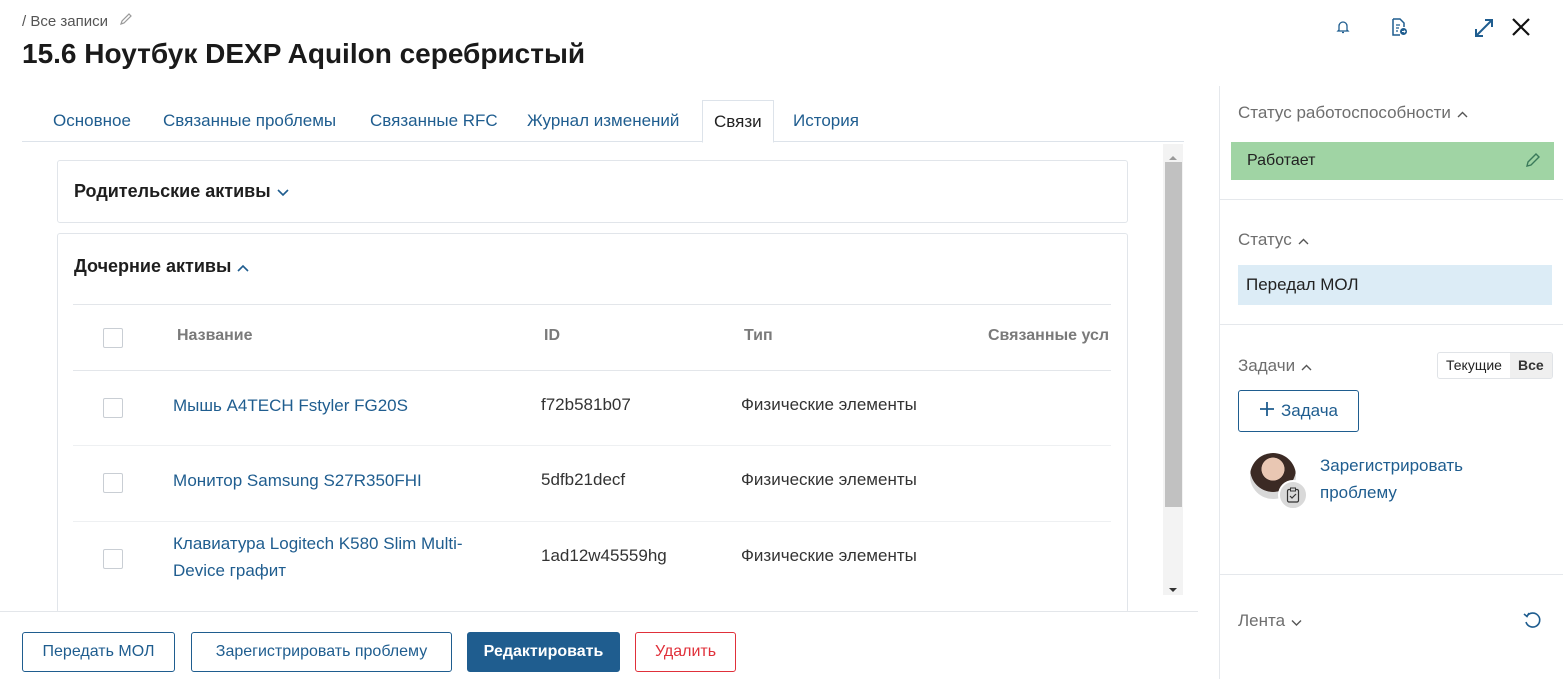 The width and height of the screenshot is (1563, 679). What do you see at coordinates (592, 337) in the screenshot?
I see `table-header: Название ID Тип Связанные усл` at bounding box center [592, 337].